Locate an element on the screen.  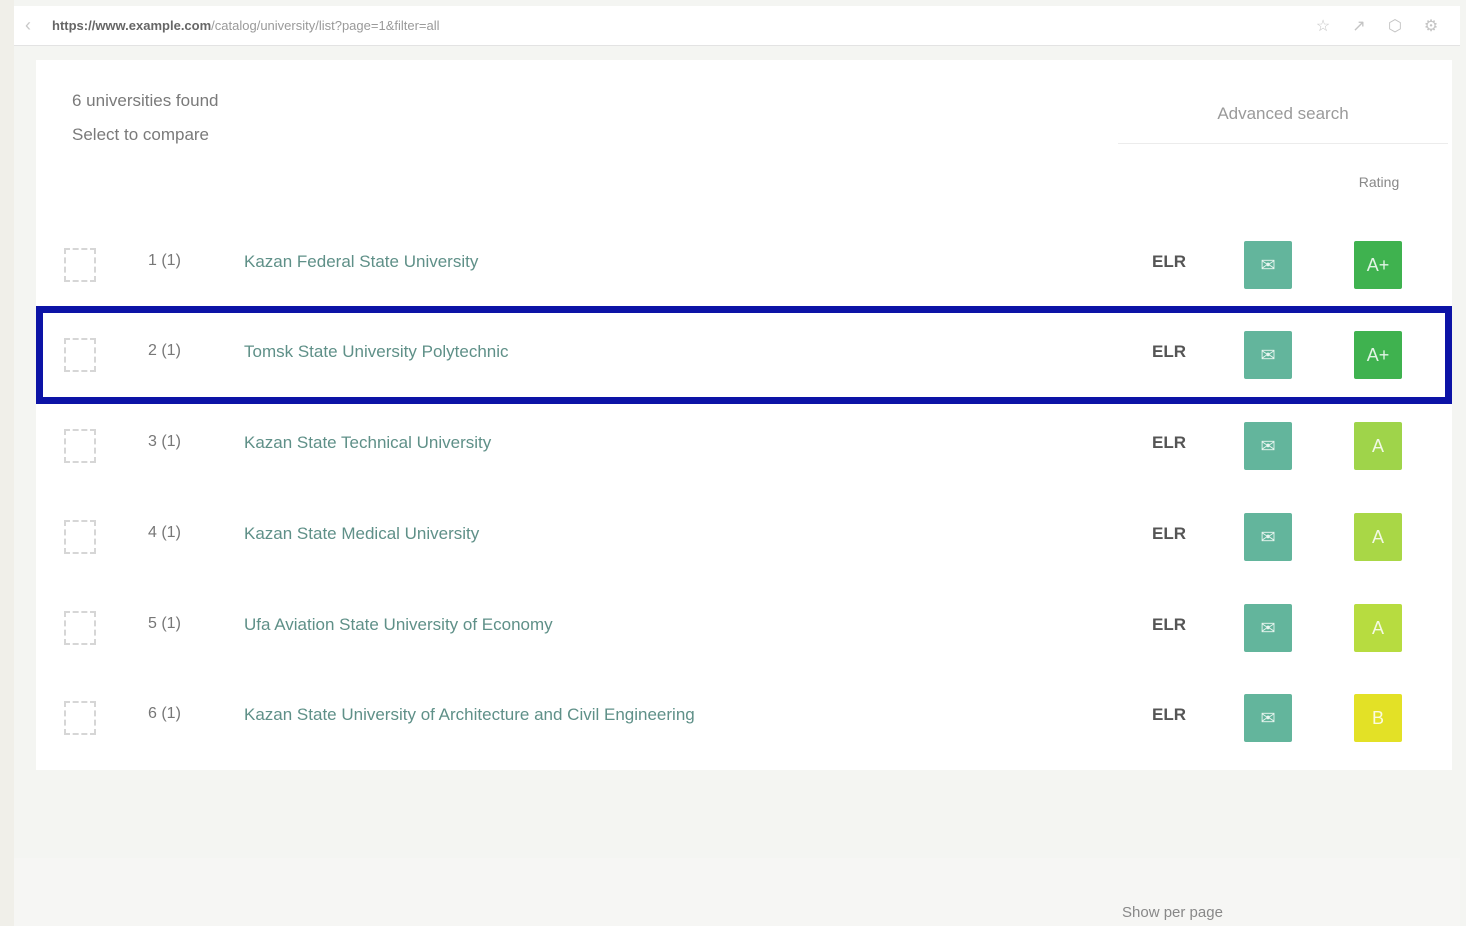
university-link: Kazan State Medical University is located at coordinates (361, 534).